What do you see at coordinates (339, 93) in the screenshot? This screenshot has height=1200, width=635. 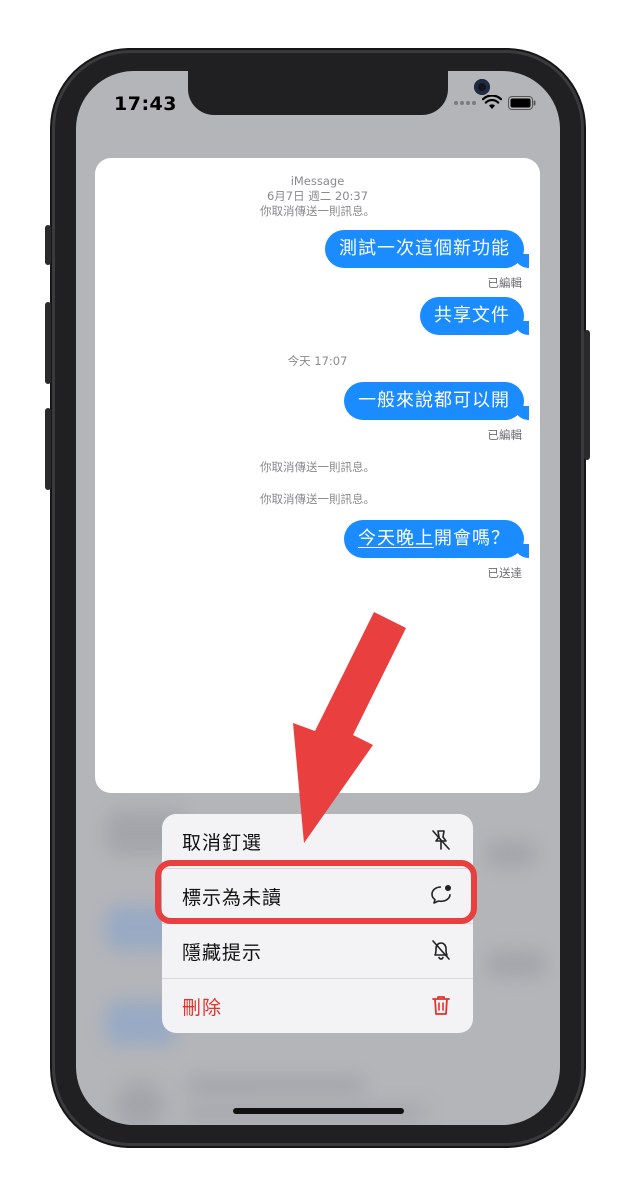 I see `notch` at bounding box center [339, 93].